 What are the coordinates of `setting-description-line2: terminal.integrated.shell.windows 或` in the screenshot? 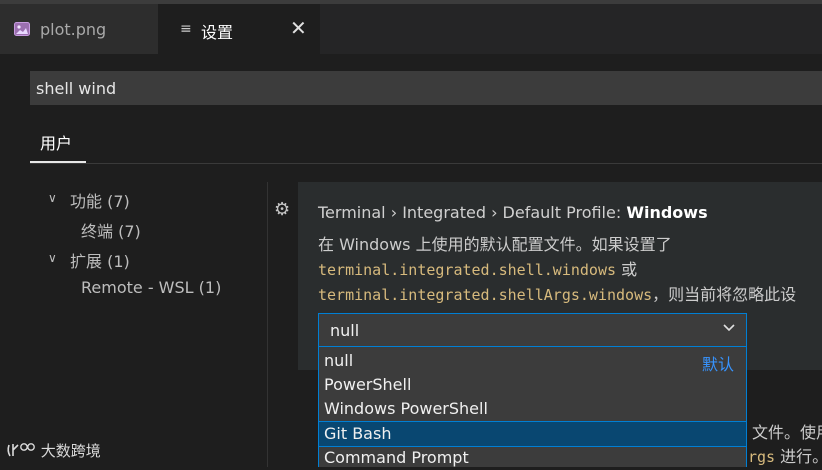 It's located at (477, 268).